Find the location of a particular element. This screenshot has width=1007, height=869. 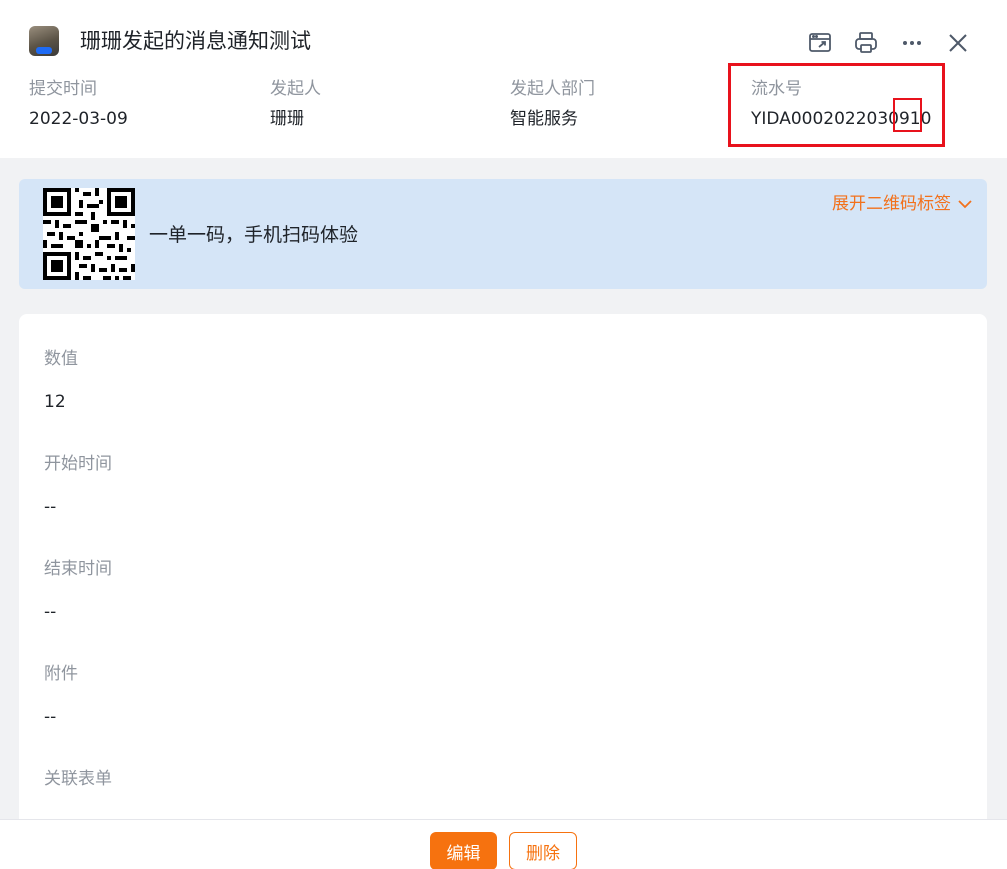

edit-button: 编辑 is located at coordinates (463, 850).